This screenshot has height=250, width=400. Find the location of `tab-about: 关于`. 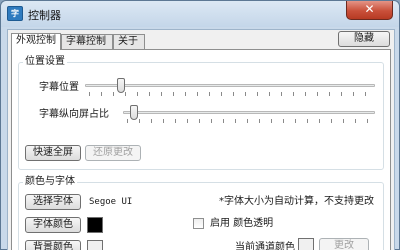

tab-about: 关于 is located at coordinates (129, 41).